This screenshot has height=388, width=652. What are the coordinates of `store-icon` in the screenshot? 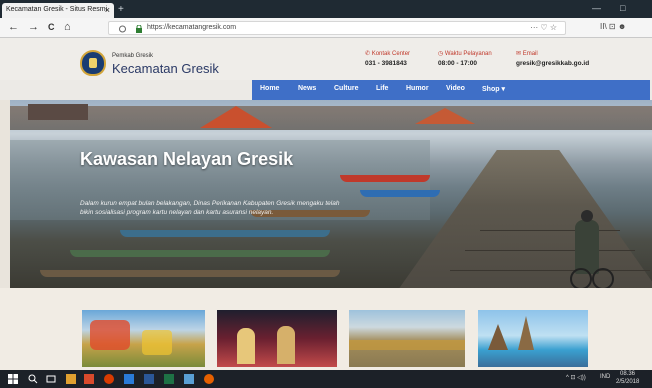 It's located at (89, 379).